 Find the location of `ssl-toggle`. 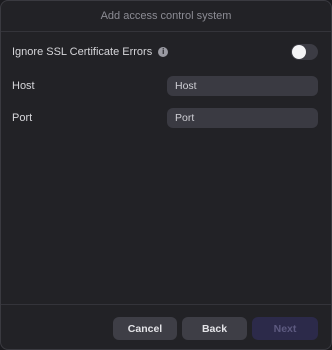

ssl-toggle is located at coordinates (304, 52).